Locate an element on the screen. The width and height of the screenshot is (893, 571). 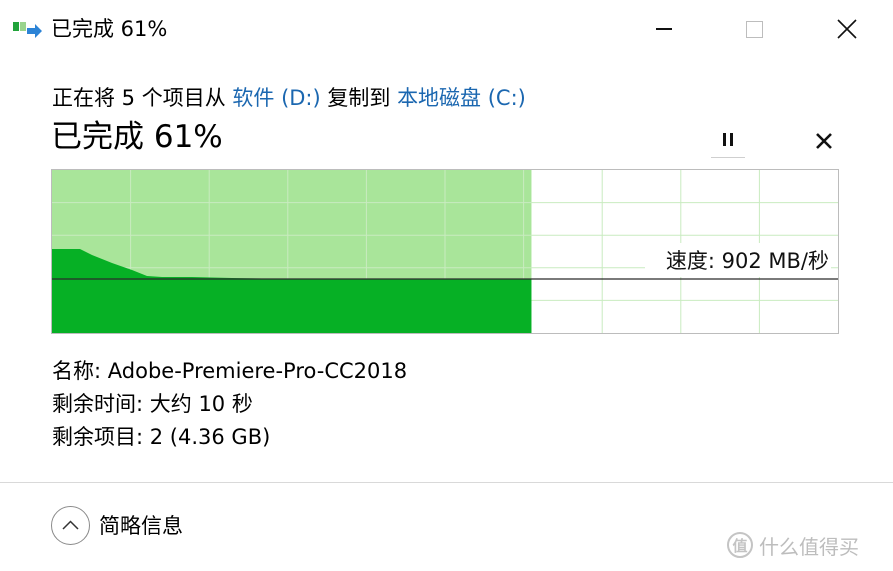
window-title: 已完成 61% is located at coordinates (109, 29).